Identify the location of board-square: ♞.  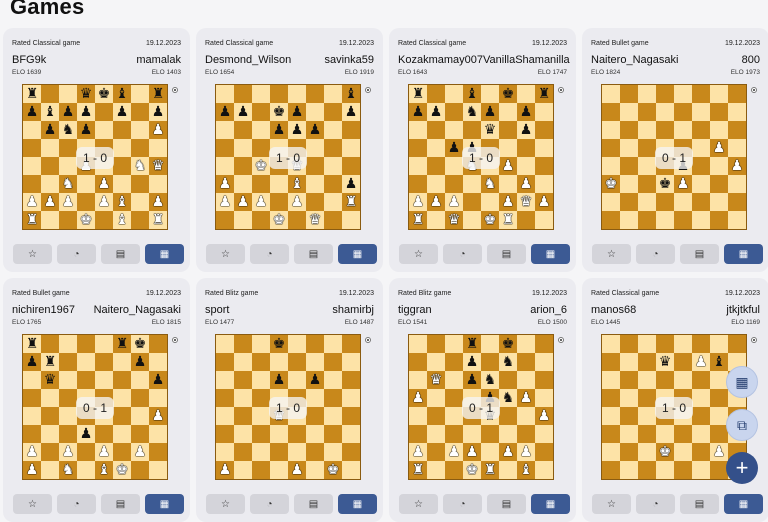
(490, 184).